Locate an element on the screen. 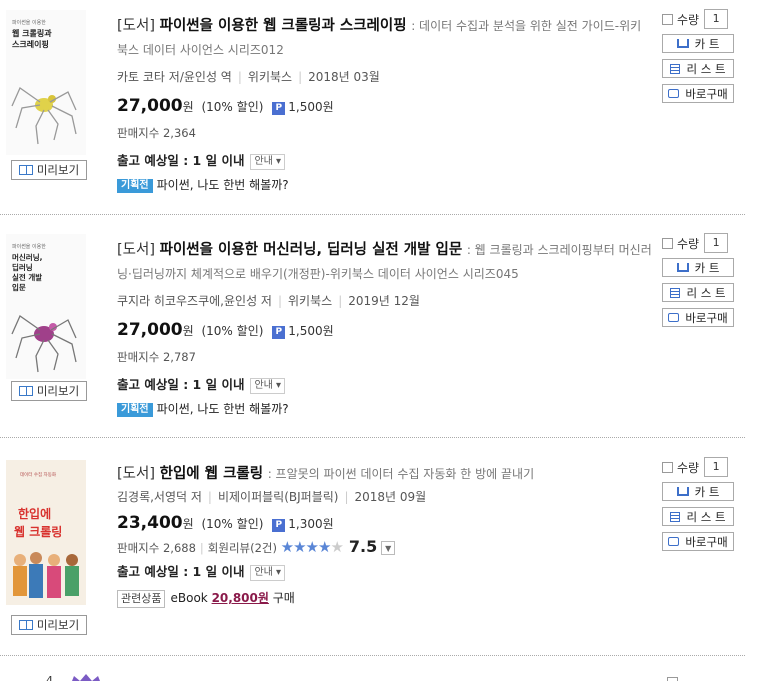 This screenshot has height=681, width=759. book-title-link: 파이썬을 이용한 머신러닝, 딥러닝 실전 개발 입문 is located at coordinates (311, 250).